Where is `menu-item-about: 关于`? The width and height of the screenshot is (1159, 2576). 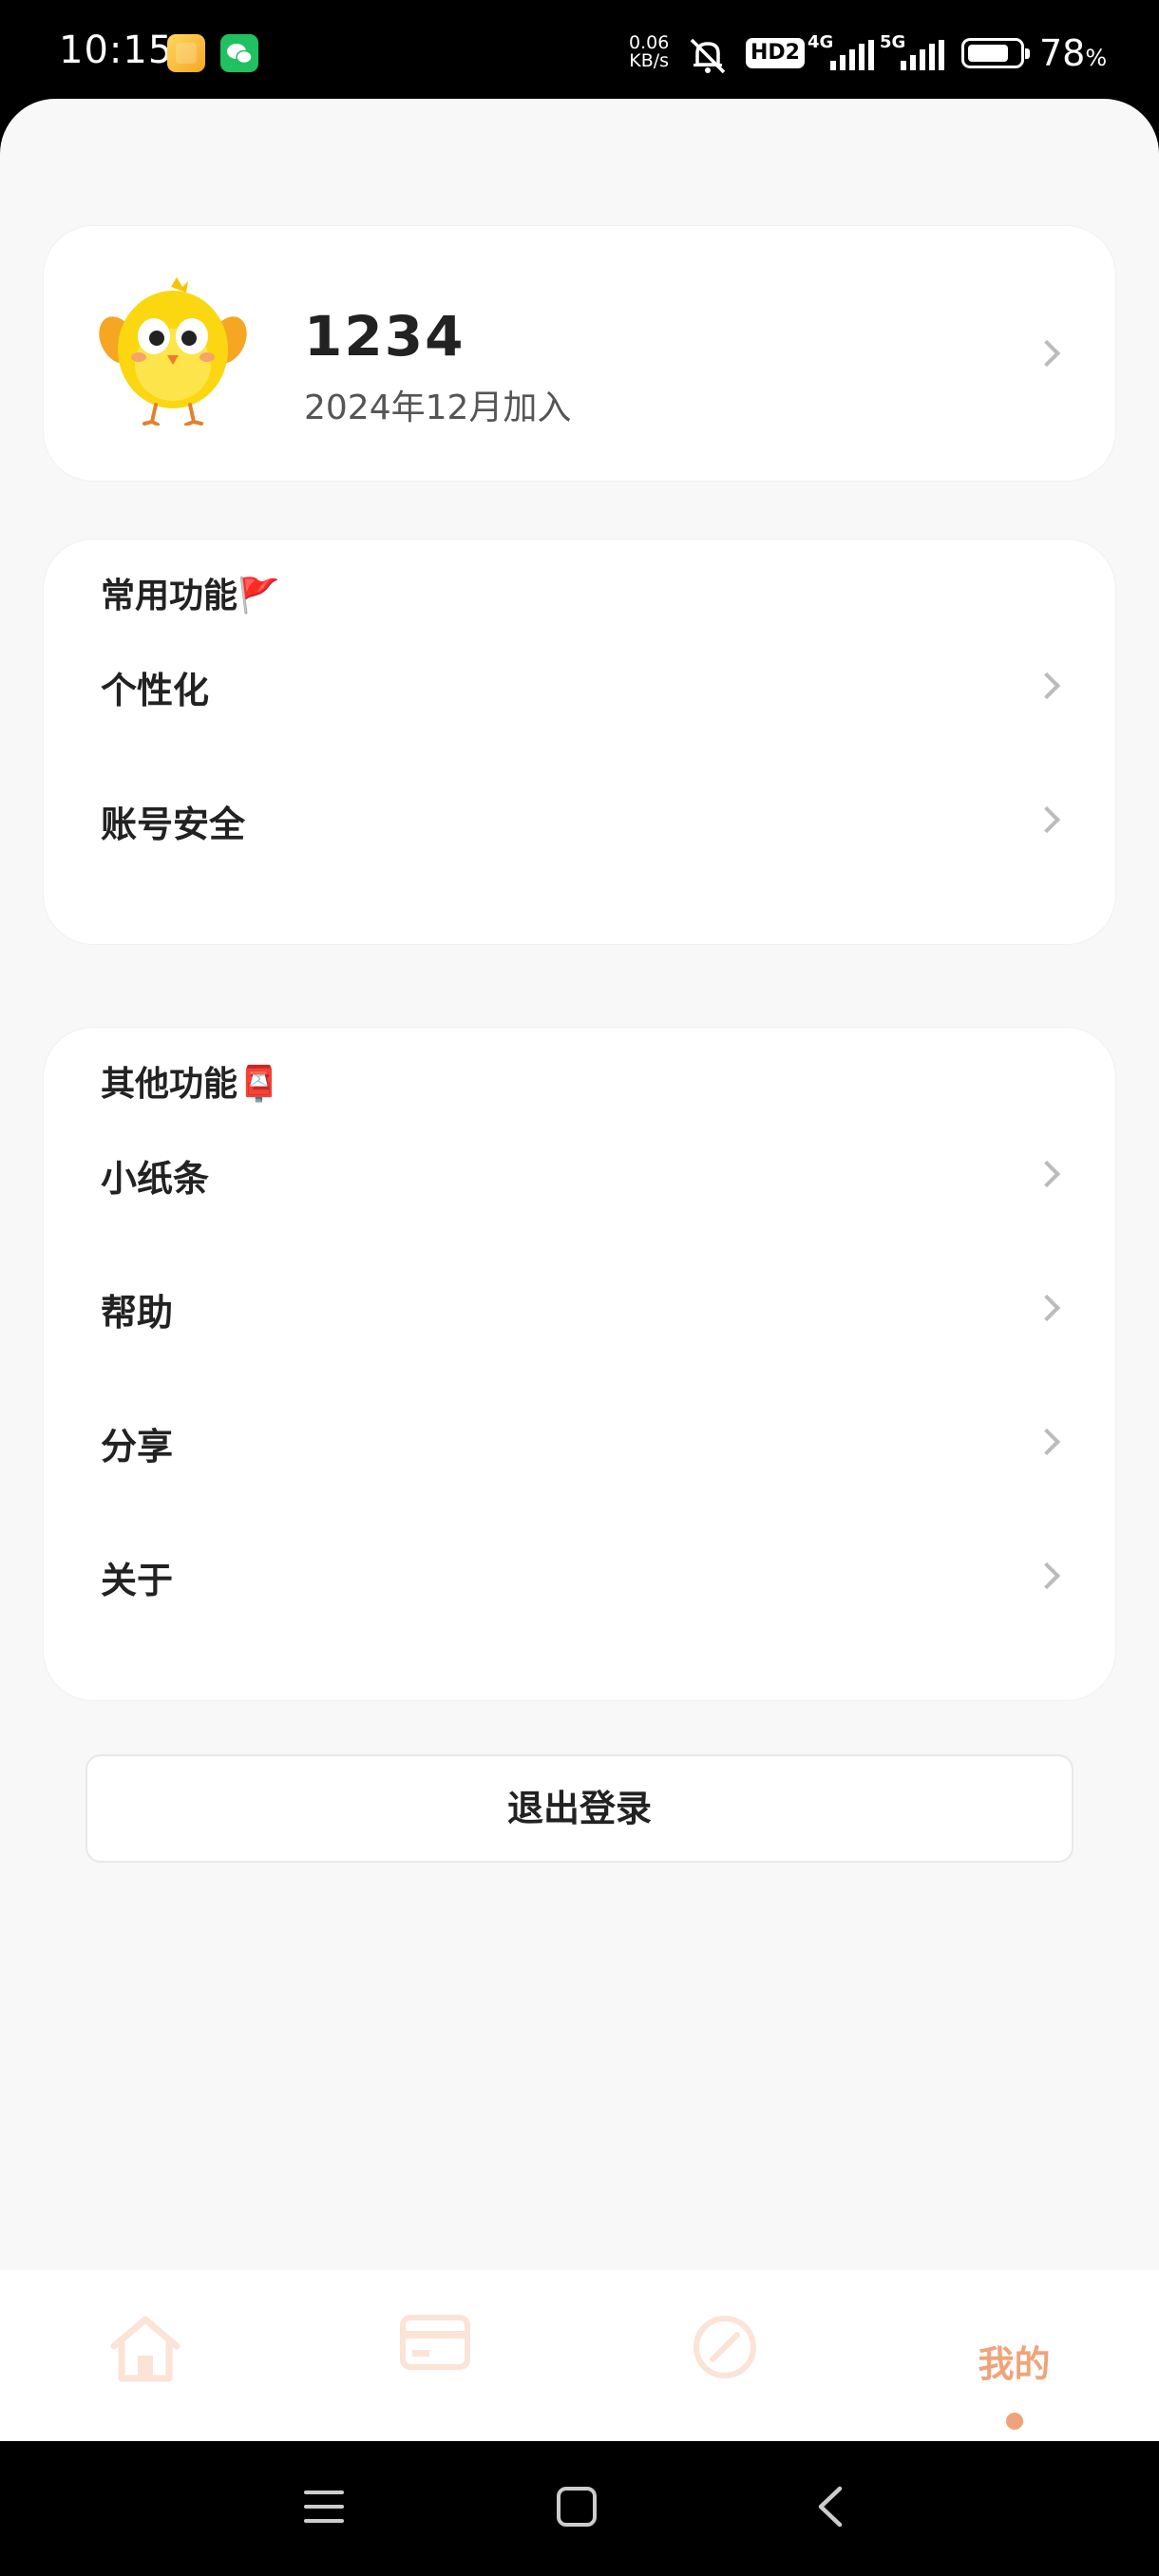
menu-item-about: 关于 is located at coordinates (579, 1575).